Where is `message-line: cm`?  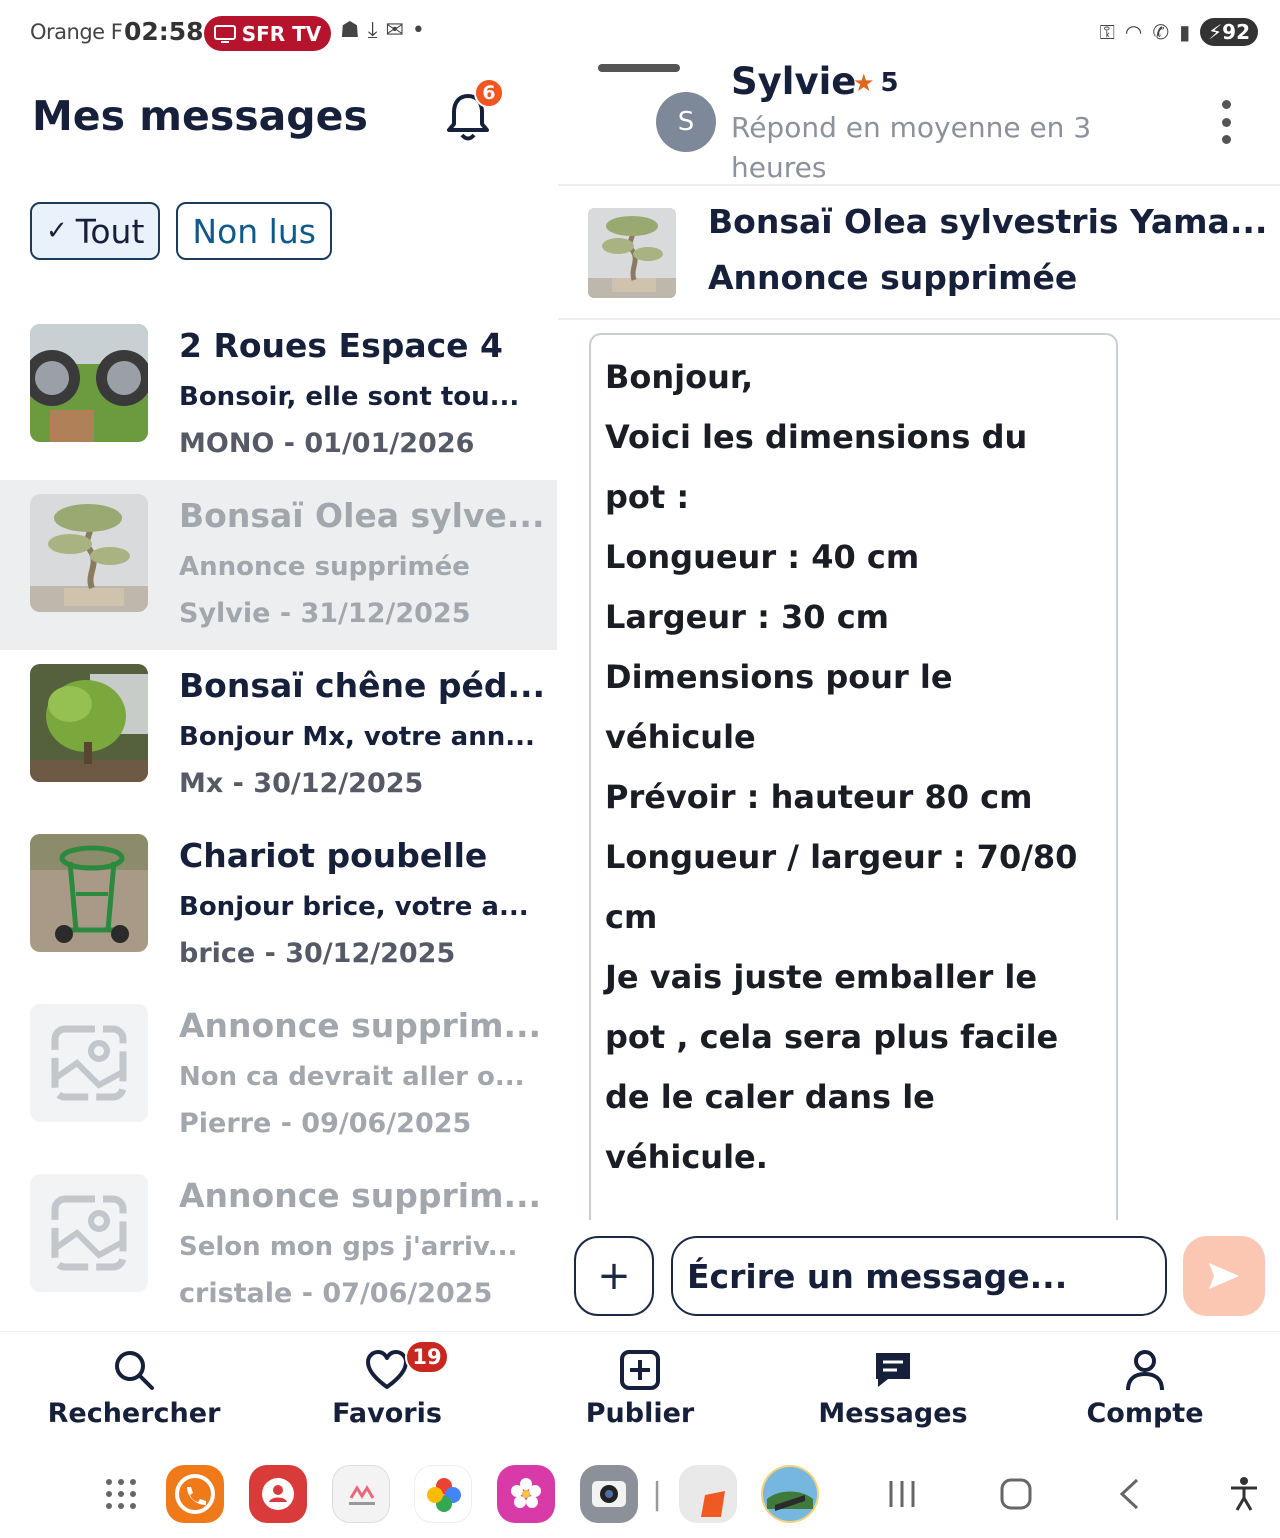 message-line: cm is located at coordinates (631, 917).